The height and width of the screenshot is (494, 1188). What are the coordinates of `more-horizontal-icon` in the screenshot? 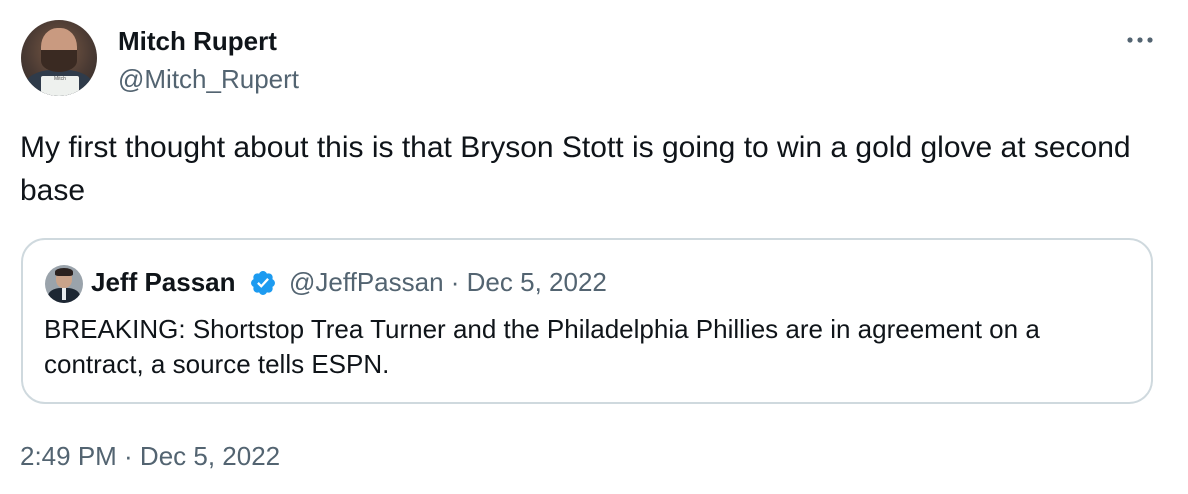 It's located at (1140, 40).